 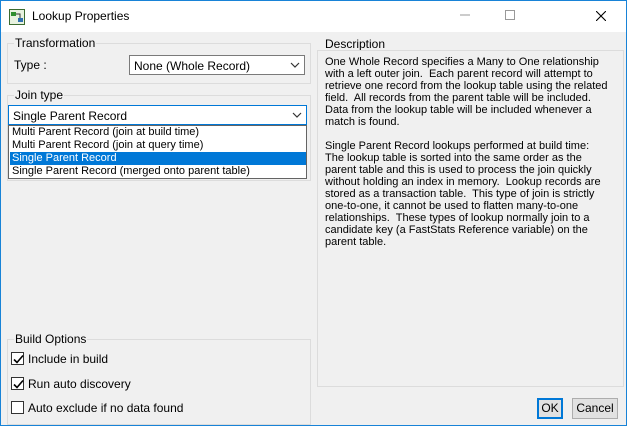 I want to click on join-type-group-label: Join type, so click(x=39, y=95).